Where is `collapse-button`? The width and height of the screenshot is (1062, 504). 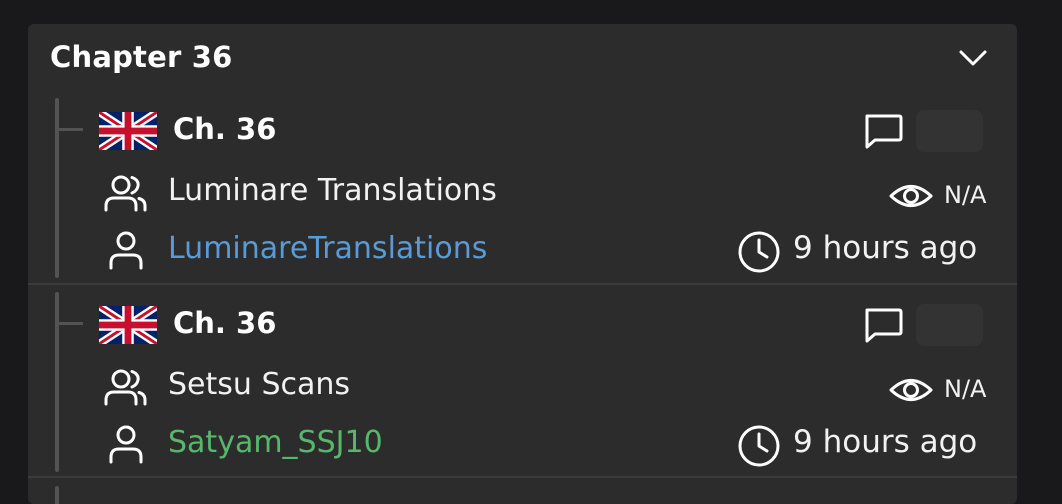 collapse-button is located at coordinates (973, 57).